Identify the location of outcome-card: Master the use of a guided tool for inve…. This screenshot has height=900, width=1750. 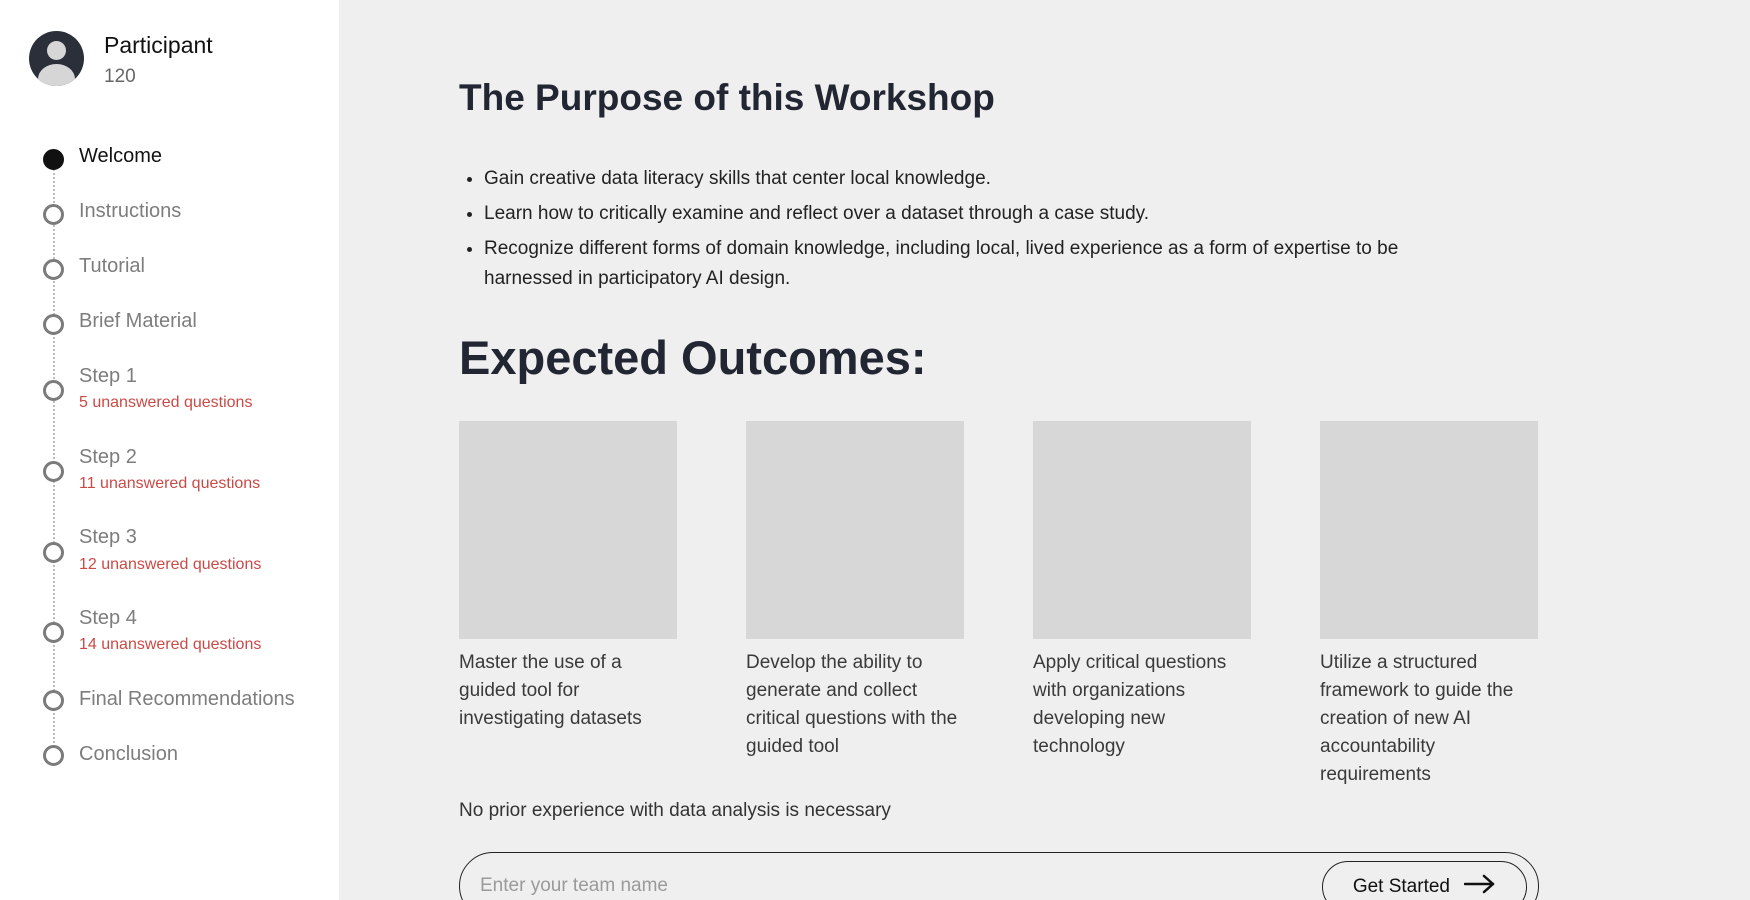
(568, 577).